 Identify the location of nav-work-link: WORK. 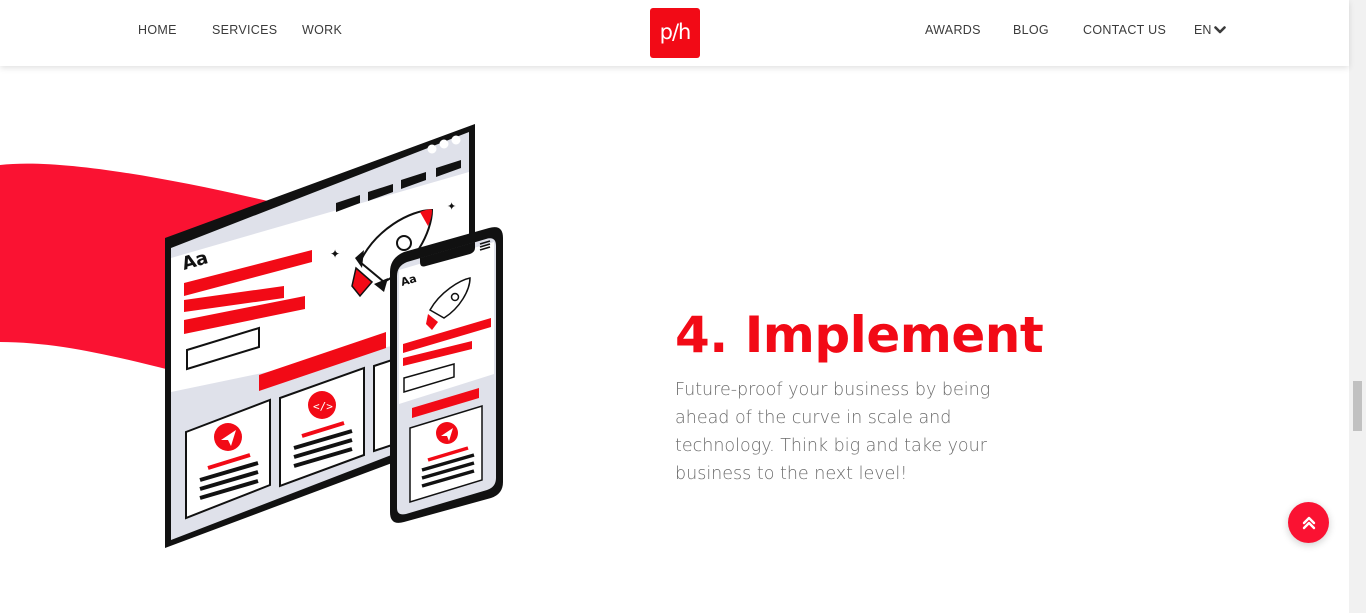
(322, 30).